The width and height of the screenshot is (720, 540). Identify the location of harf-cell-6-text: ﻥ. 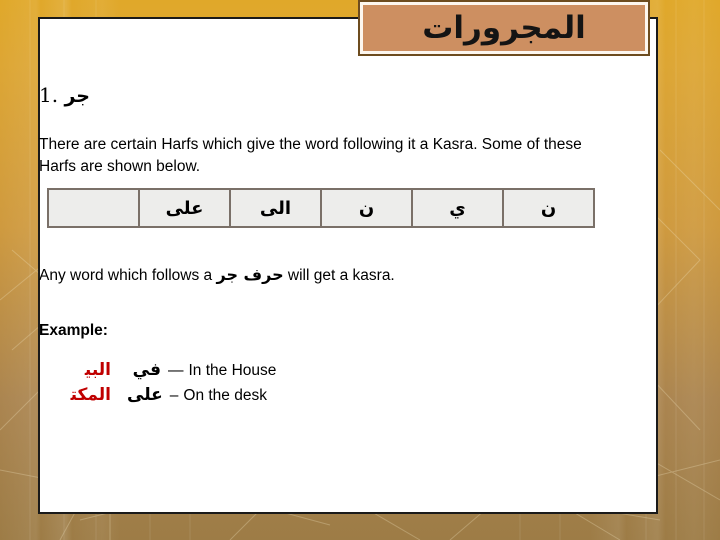
(548, 208).